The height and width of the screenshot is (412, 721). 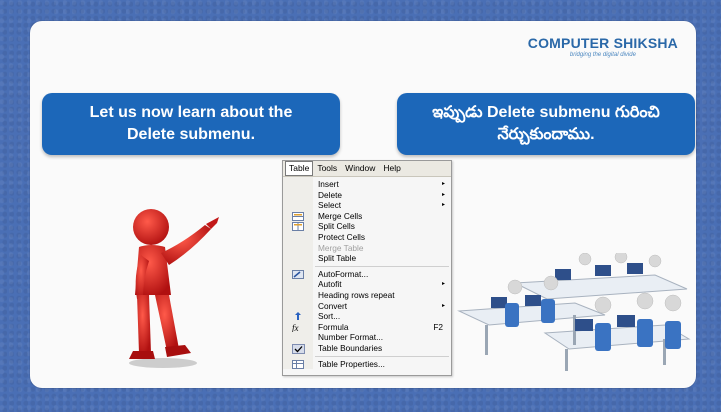 I want to click on menu-item-label: Insert, so click(x=328, y=184).